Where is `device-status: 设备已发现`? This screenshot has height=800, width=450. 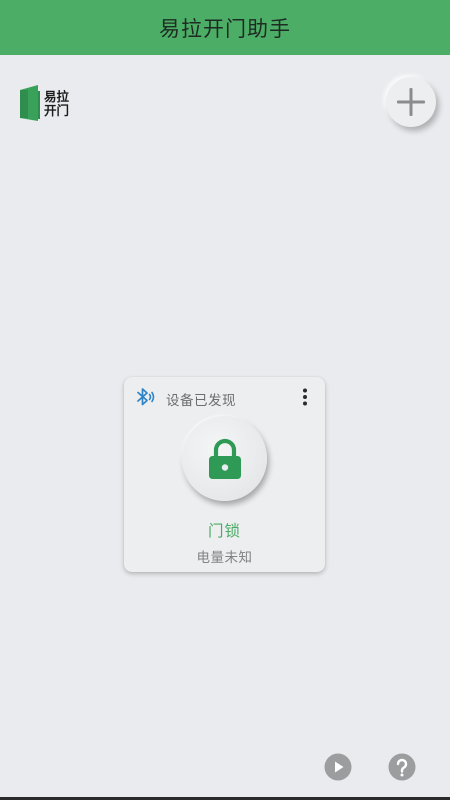
device-status: 设备已发现 is located at coordinates (201, 401).